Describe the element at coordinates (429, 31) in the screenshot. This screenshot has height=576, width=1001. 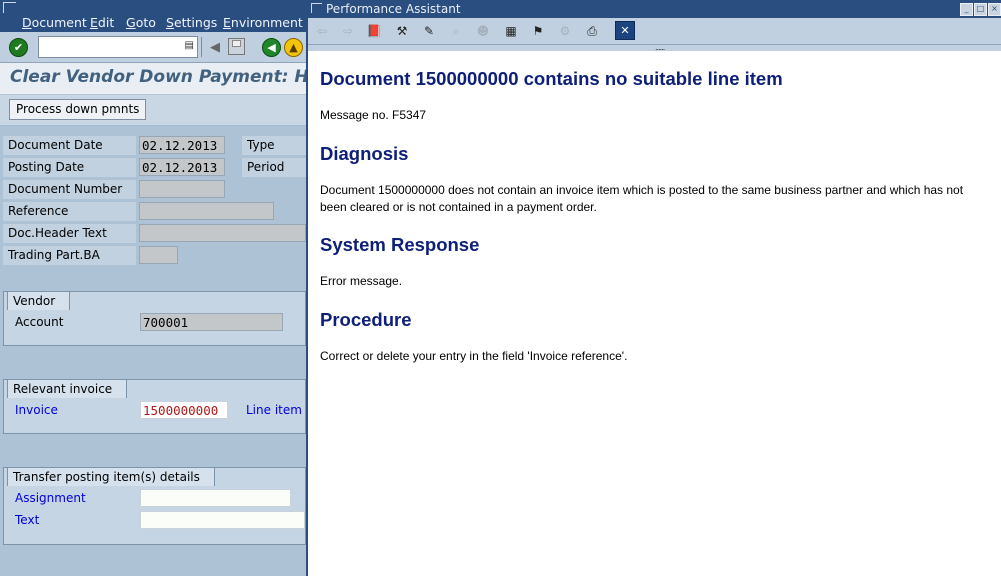
I see `edit-icon: ✎` at that location.